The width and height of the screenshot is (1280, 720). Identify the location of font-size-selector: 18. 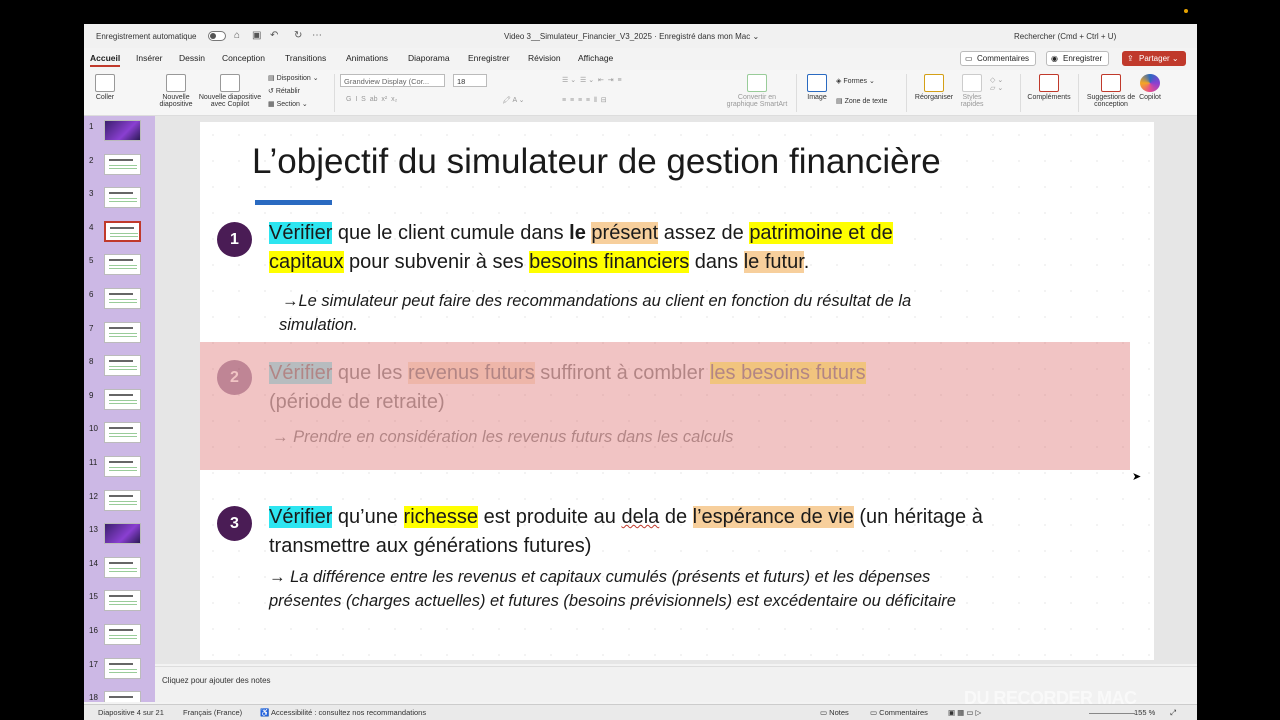
(470, 80).